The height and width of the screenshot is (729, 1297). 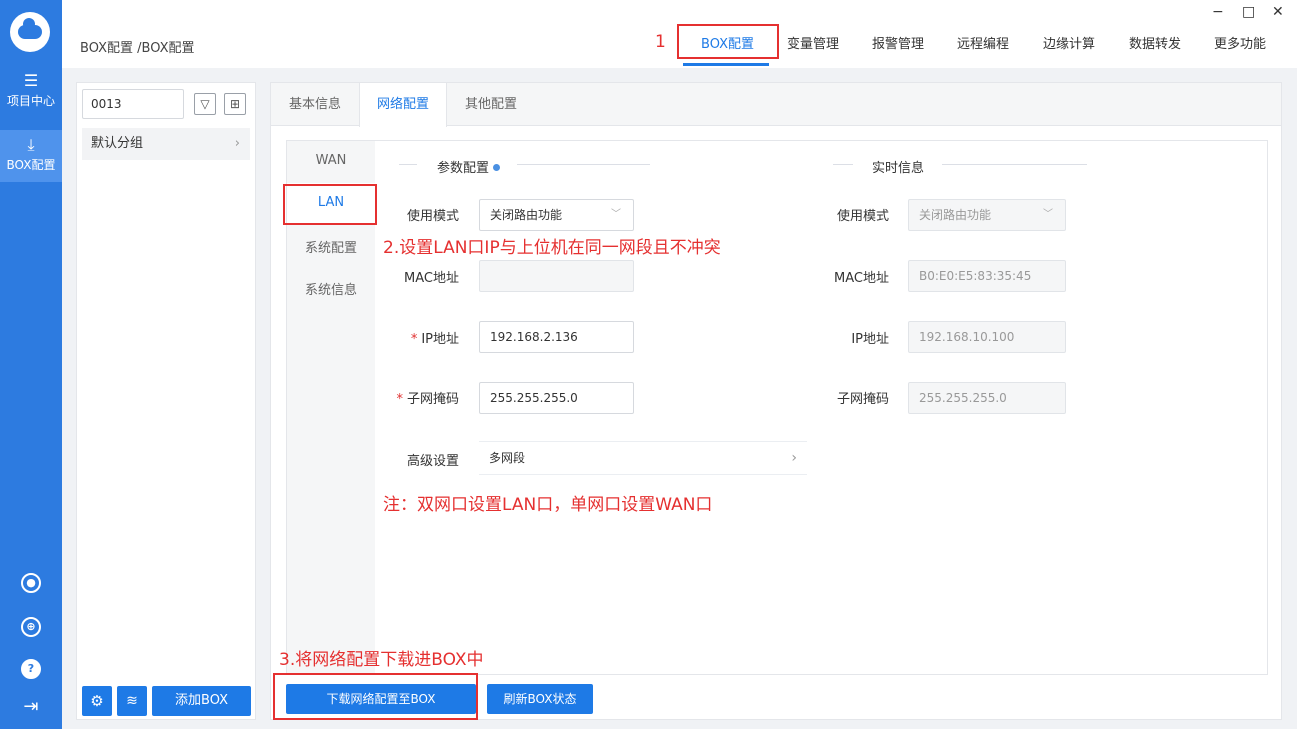 I want to click on add-box-button: 添加BOX, so click(x=201, y=701).